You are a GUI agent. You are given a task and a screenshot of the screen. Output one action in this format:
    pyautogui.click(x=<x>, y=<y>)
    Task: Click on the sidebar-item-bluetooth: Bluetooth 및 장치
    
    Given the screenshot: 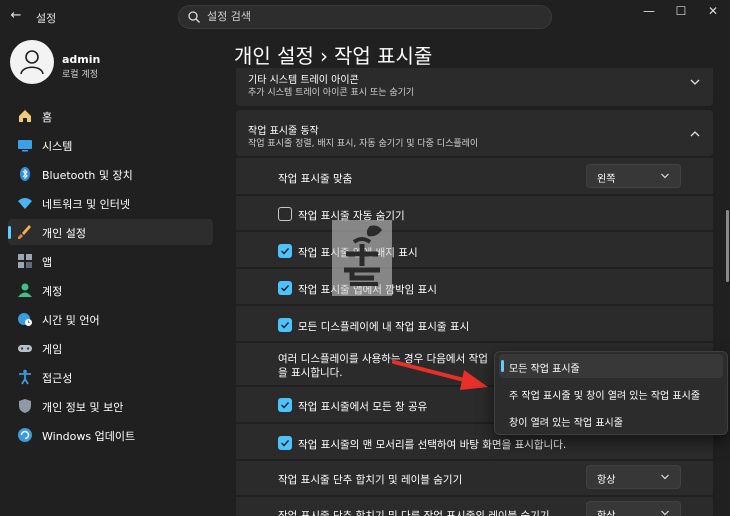 What is the action you would take?
    pyautogui.click(x=110, y=174)
    